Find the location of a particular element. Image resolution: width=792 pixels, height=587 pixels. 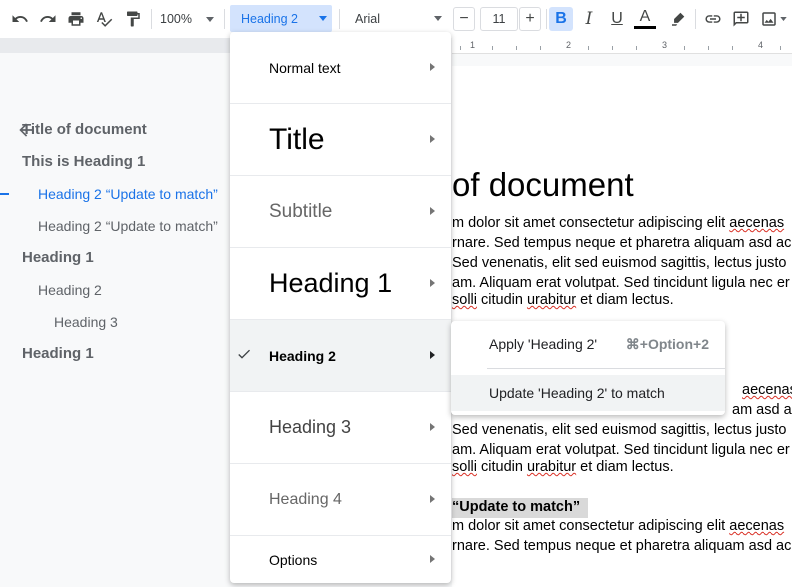

add-comment-button is located at coordinates (741, 19).